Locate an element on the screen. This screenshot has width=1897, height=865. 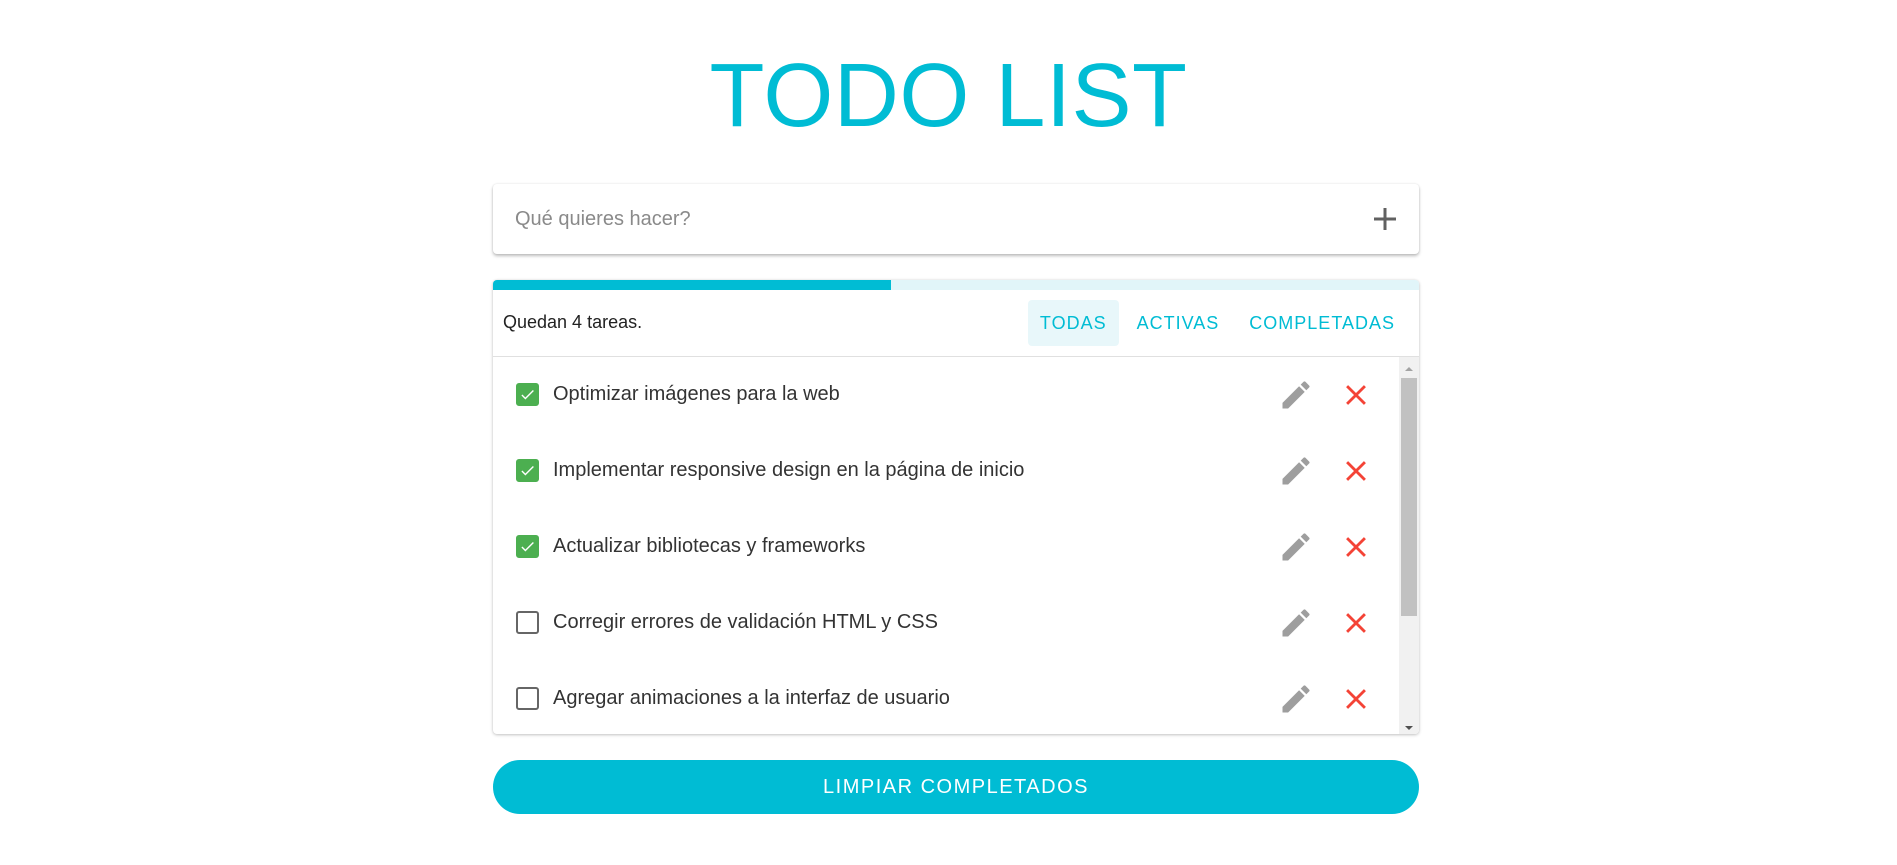
scroll-down-arrow is located at coordinates (1409, 725).